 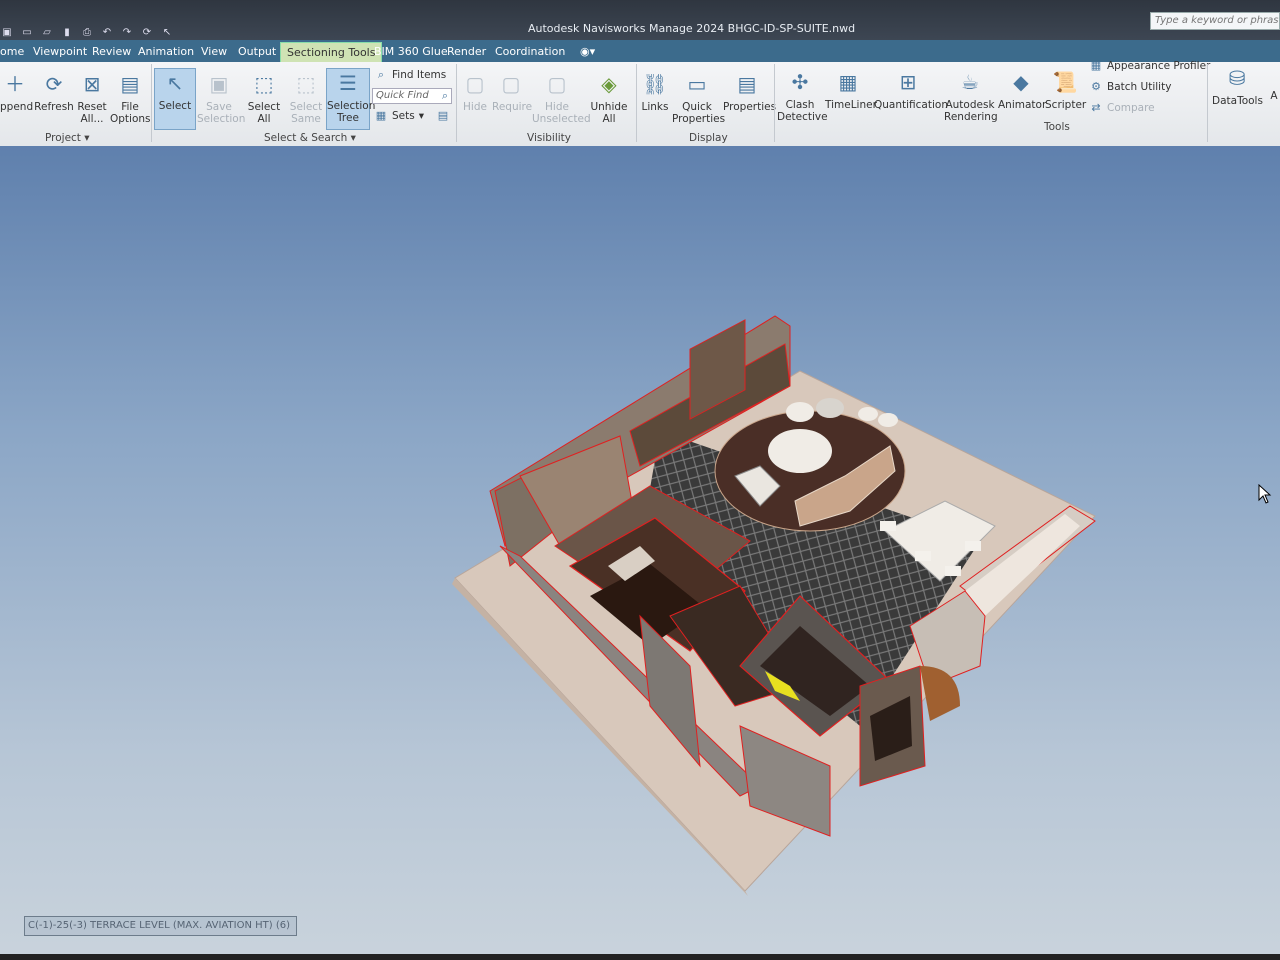 I want to click on links-button: ⛓ Links, so click(x=655, y=91).